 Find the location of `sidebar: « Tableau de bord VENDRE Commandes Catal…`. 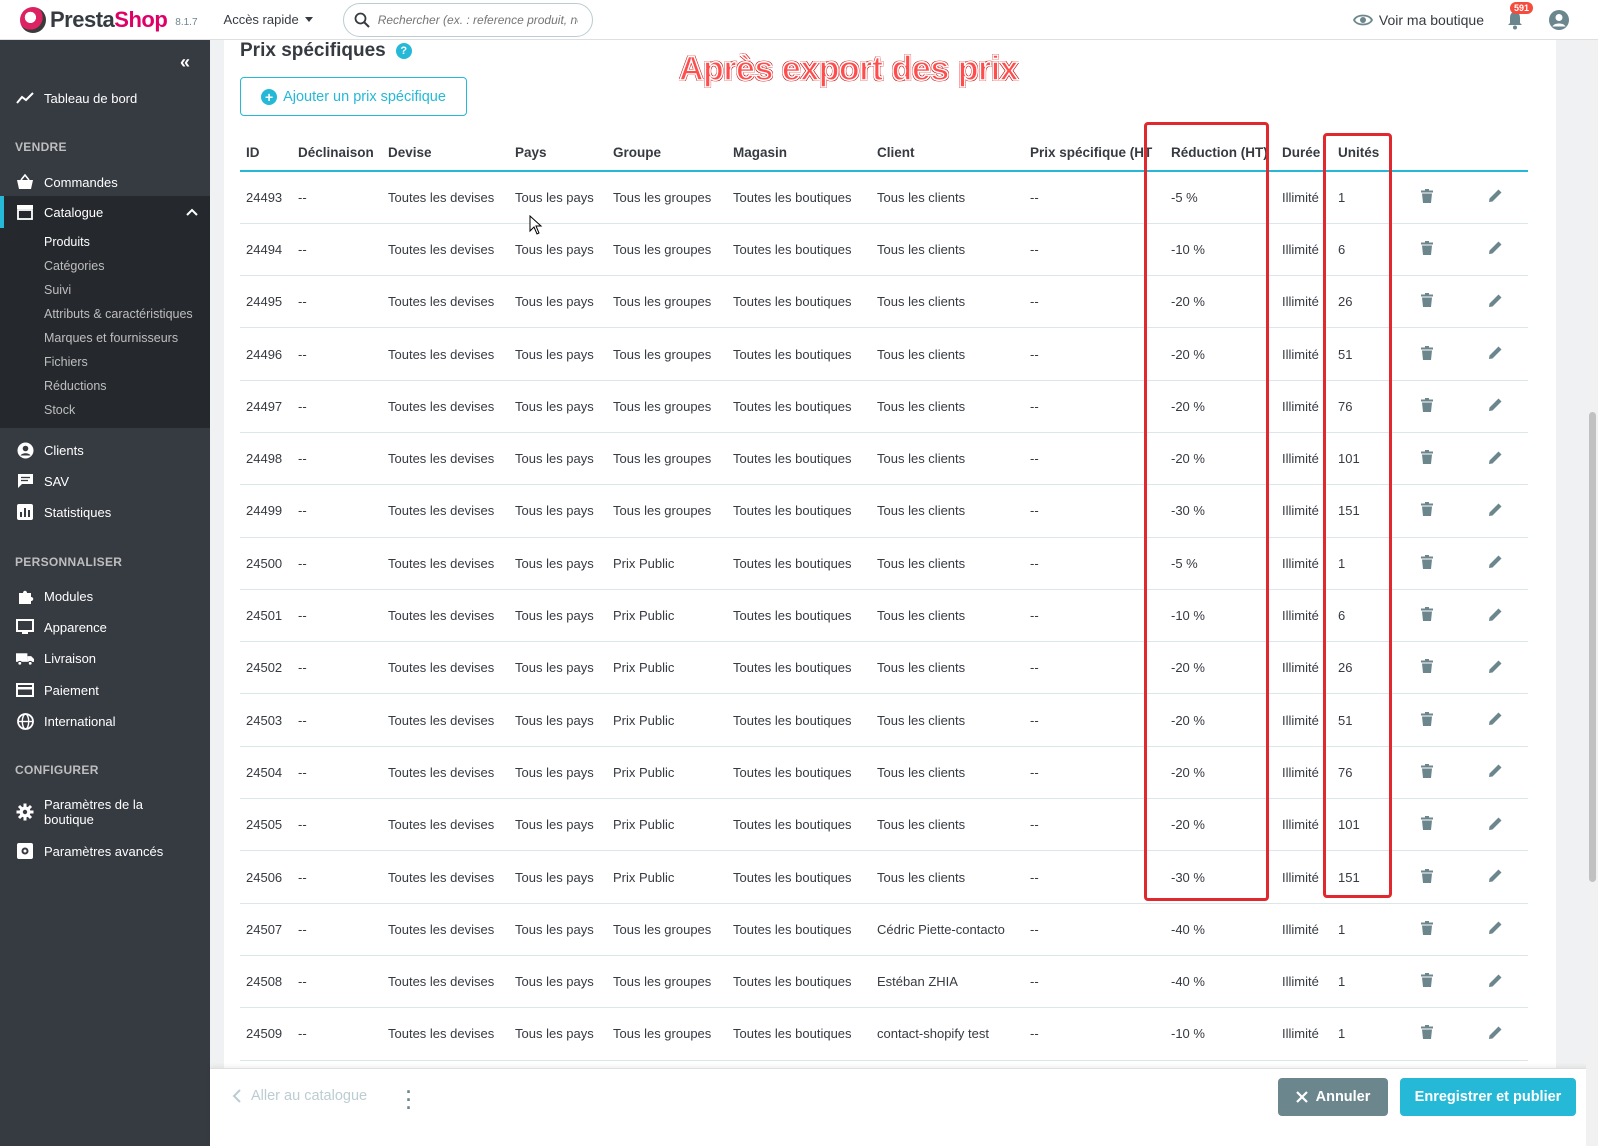

sidebar: « Tableau de bord VENDRE Commandes Catal… is located at coordinates (105, 593).